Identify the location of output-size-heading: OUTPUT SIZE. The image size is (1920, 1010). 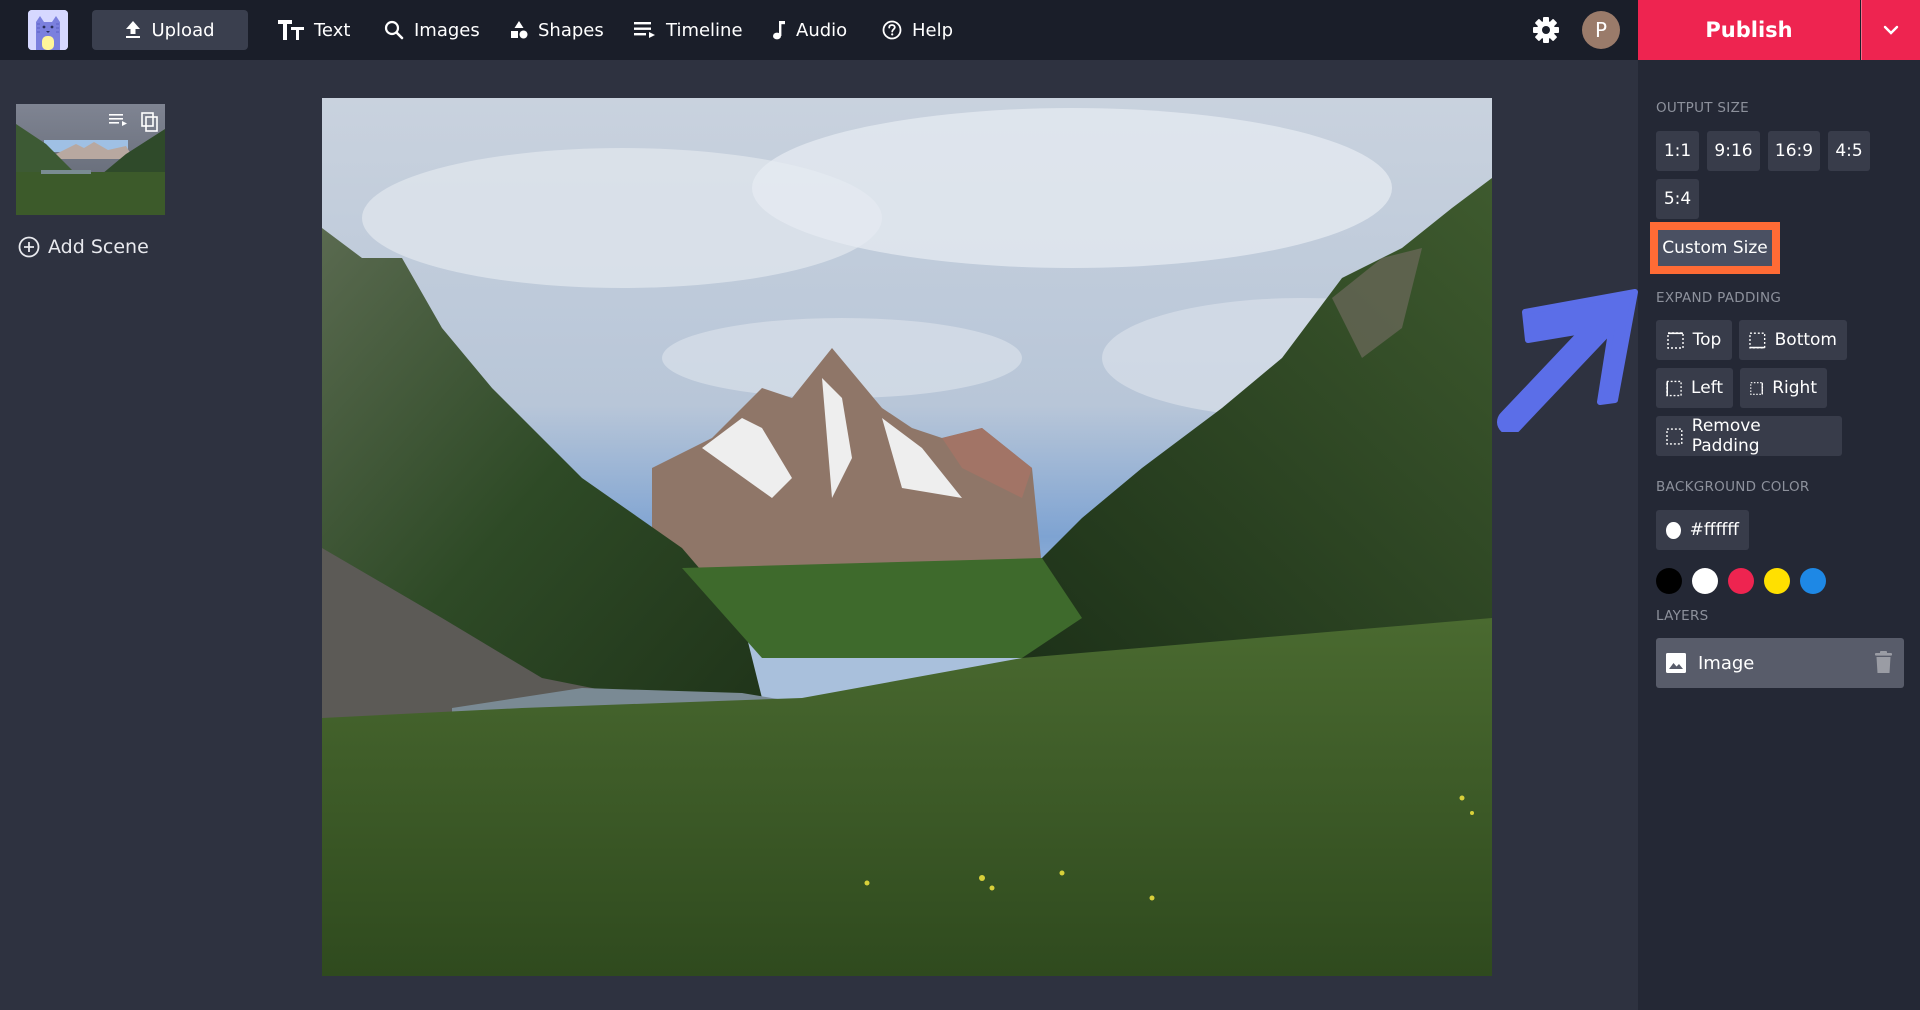
(1702, 108).